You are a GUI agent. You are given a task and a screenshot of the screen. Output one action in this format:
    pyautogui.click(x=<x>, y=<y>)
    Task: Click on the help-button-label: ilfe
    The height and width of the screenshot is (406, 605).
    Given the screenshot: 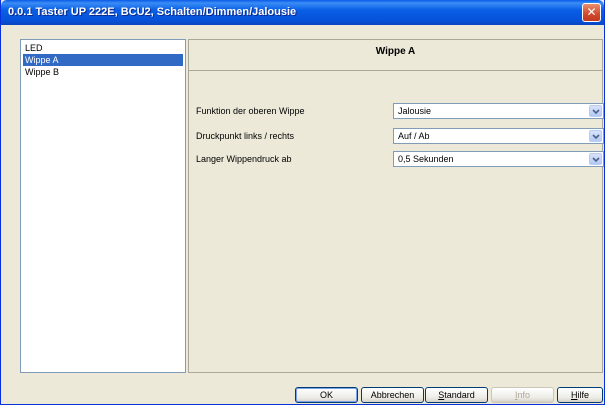 What is the action you would take?
    pyautogui.click(x=583, y=395)
    